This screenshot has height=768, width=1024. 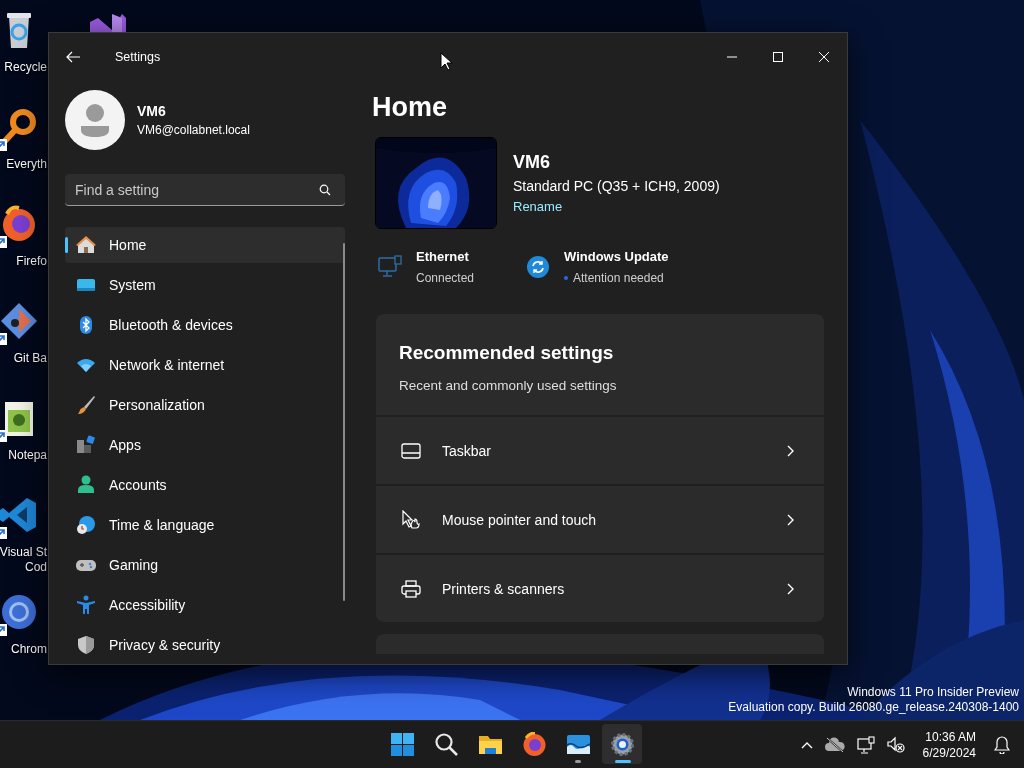 What do you see at coordinates (834, 744) in the screenshot?
I see `cloud-off-icon` at bounding box center [834, 744].